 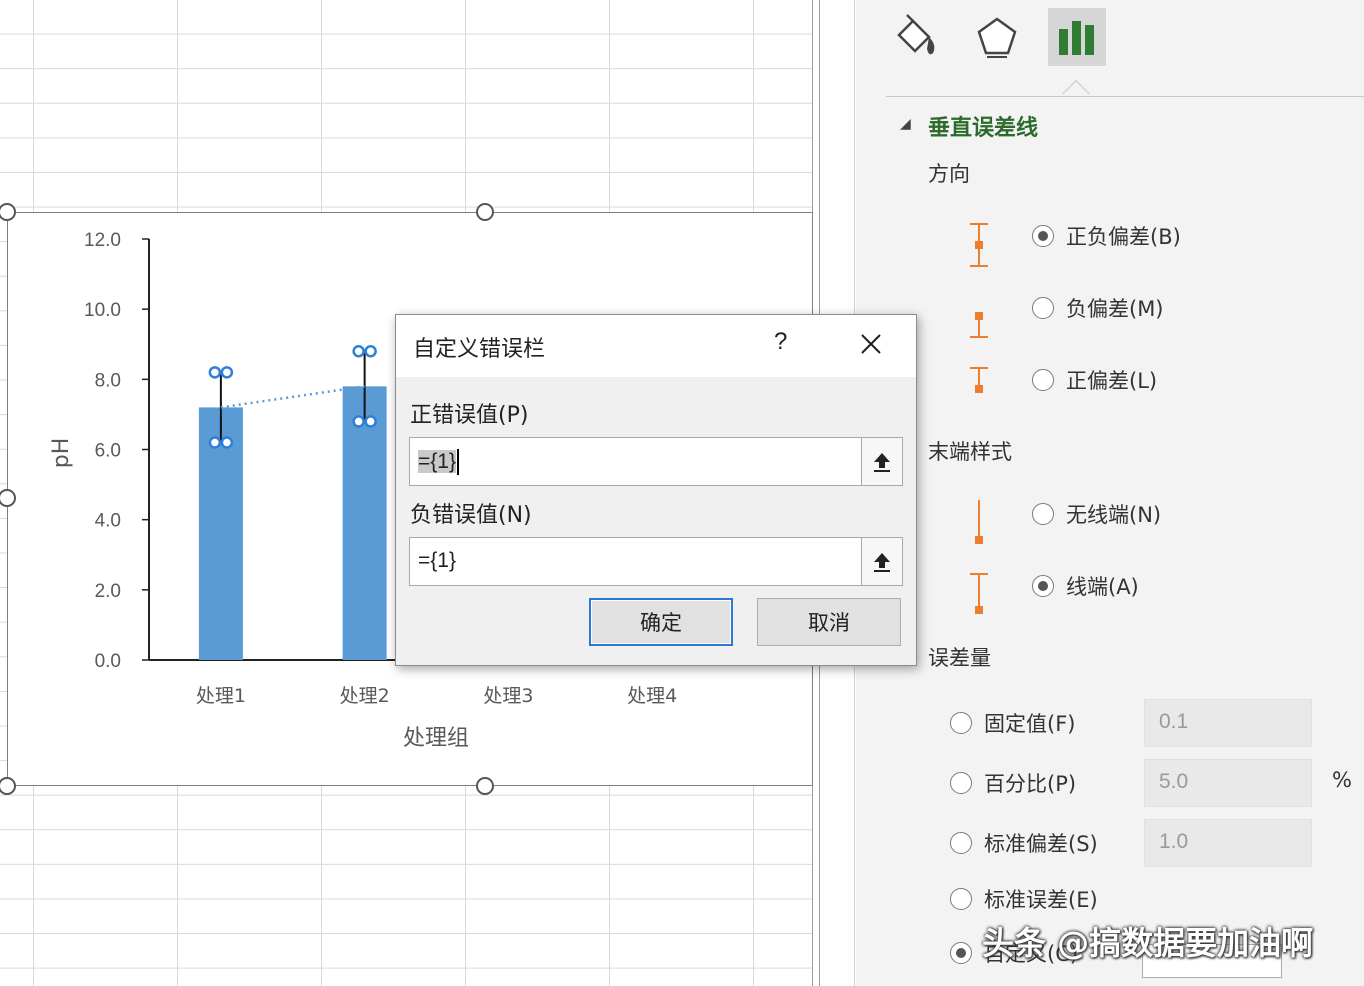 I want to click on both-direction-icon, so click(x=979, y=245).